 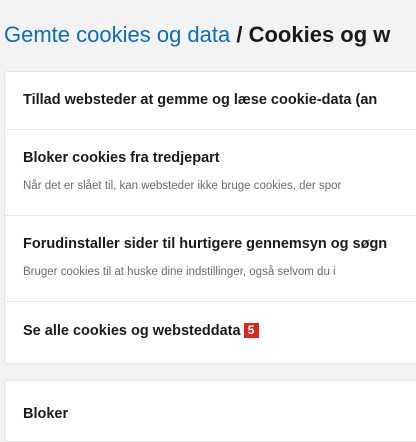 What do you see at coordinates (210, 411) in the screenshot?
I see `block-section-card: Bloker` at bounding box center [210, 411].